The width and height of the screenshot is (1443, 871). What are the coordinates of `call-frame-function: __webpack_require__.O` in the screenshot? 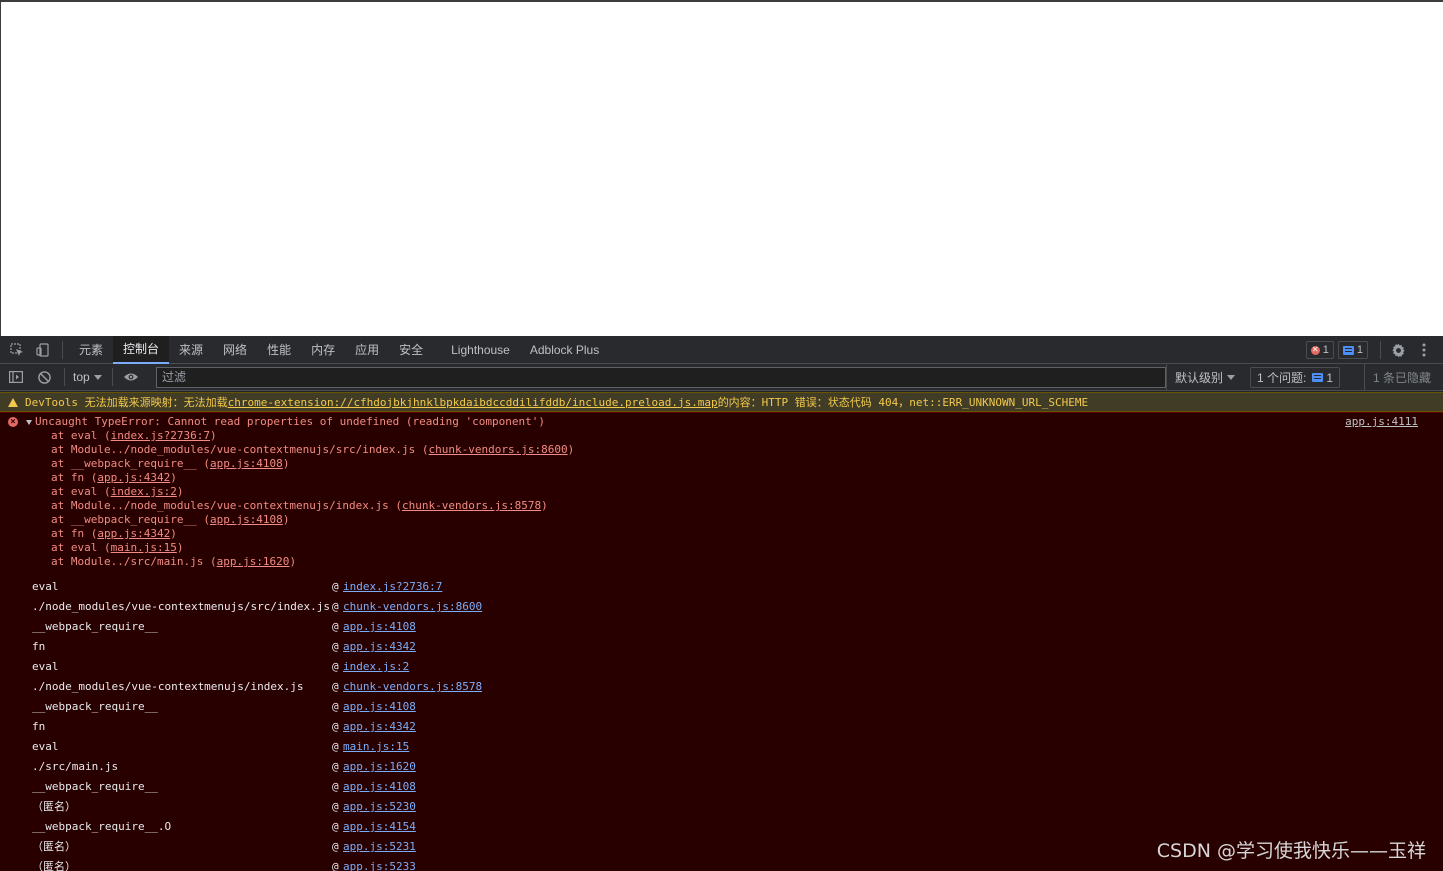 It's located at (102, 826).